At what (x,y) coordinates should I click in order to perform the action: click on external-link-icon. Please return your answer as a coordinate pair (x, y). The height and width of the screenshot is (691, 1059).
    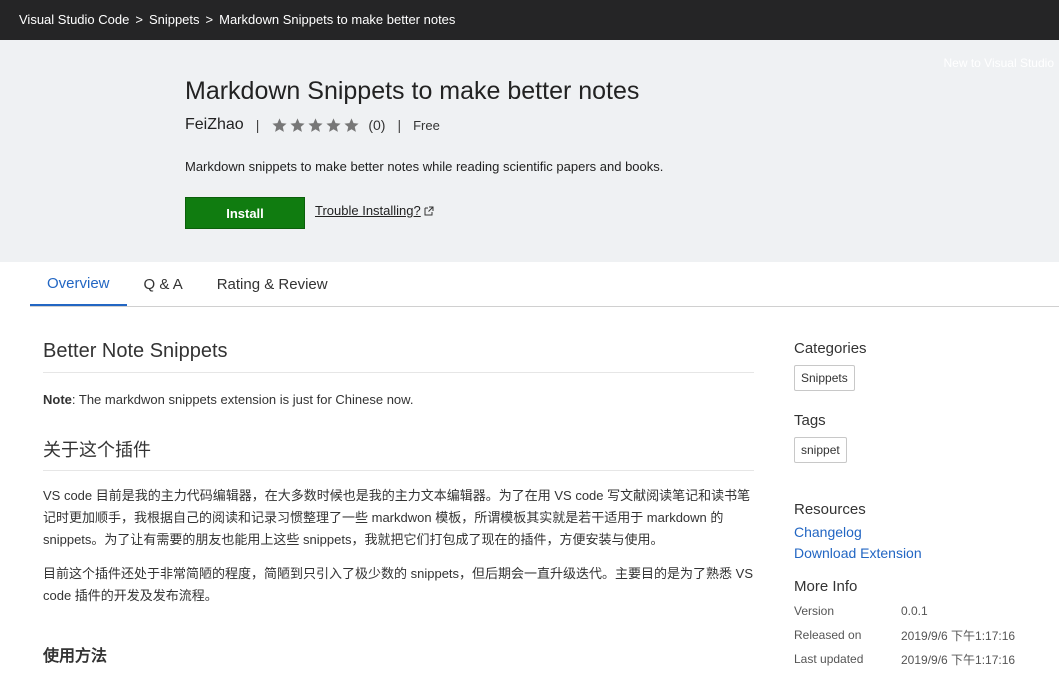
    Looking at the image, I should click on (429, 210).